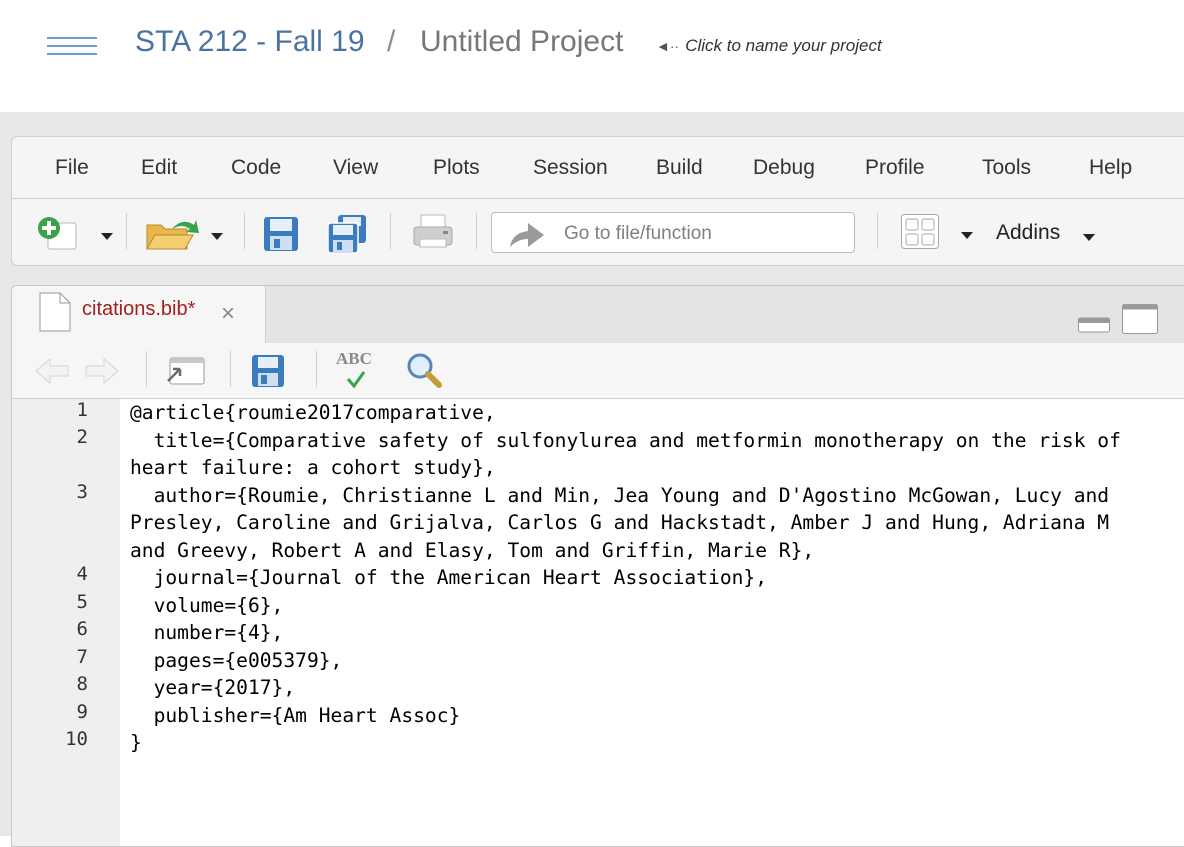 The image size is (1184, 847). Describe the element at coordinates (82, 602) in the screenshot. I see `line-number: 5` at that location.